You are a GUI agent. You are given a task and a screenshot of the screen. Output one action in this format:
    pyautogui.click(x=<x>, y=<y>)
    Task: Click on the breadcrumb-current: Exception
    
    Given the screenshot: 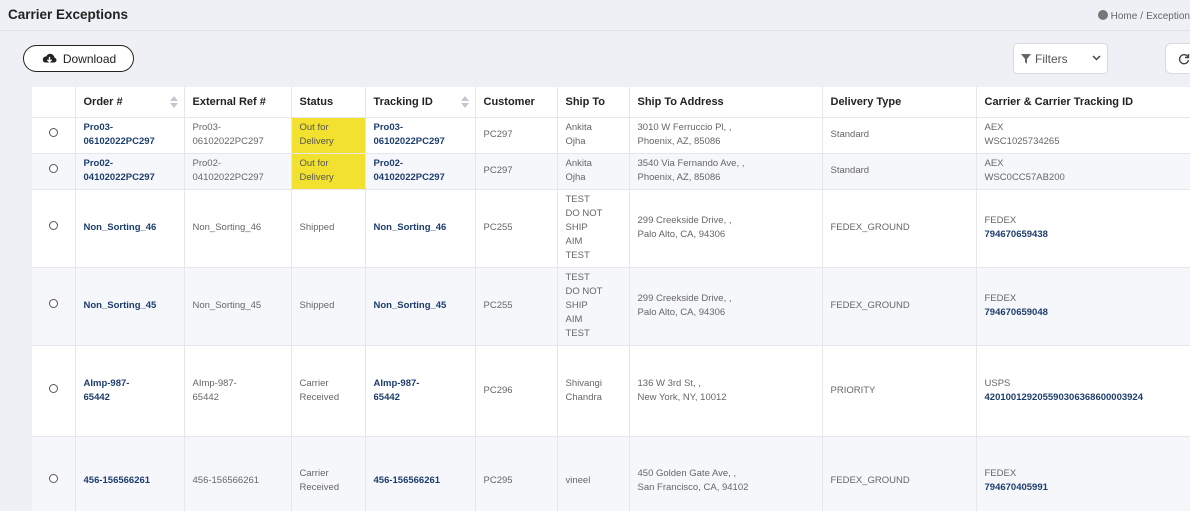 What is the action you would take?
    pyautogui.click(x=1168, y=16)
    